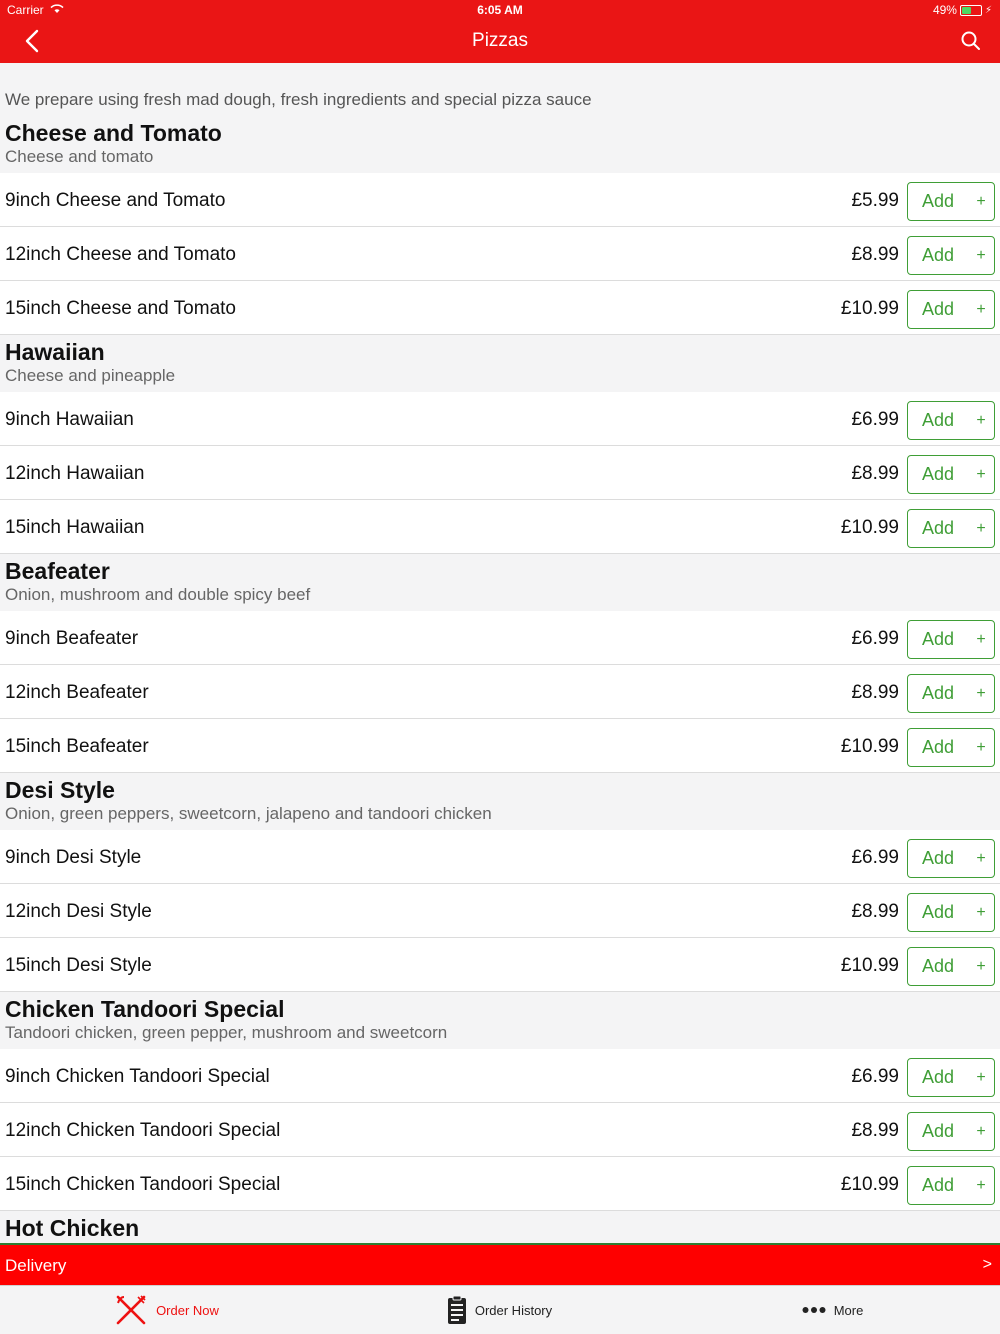  Describe the element at coordinates (75, 473) in the screenshot. I see `item-name: 12inch Hawaiian` at that location.